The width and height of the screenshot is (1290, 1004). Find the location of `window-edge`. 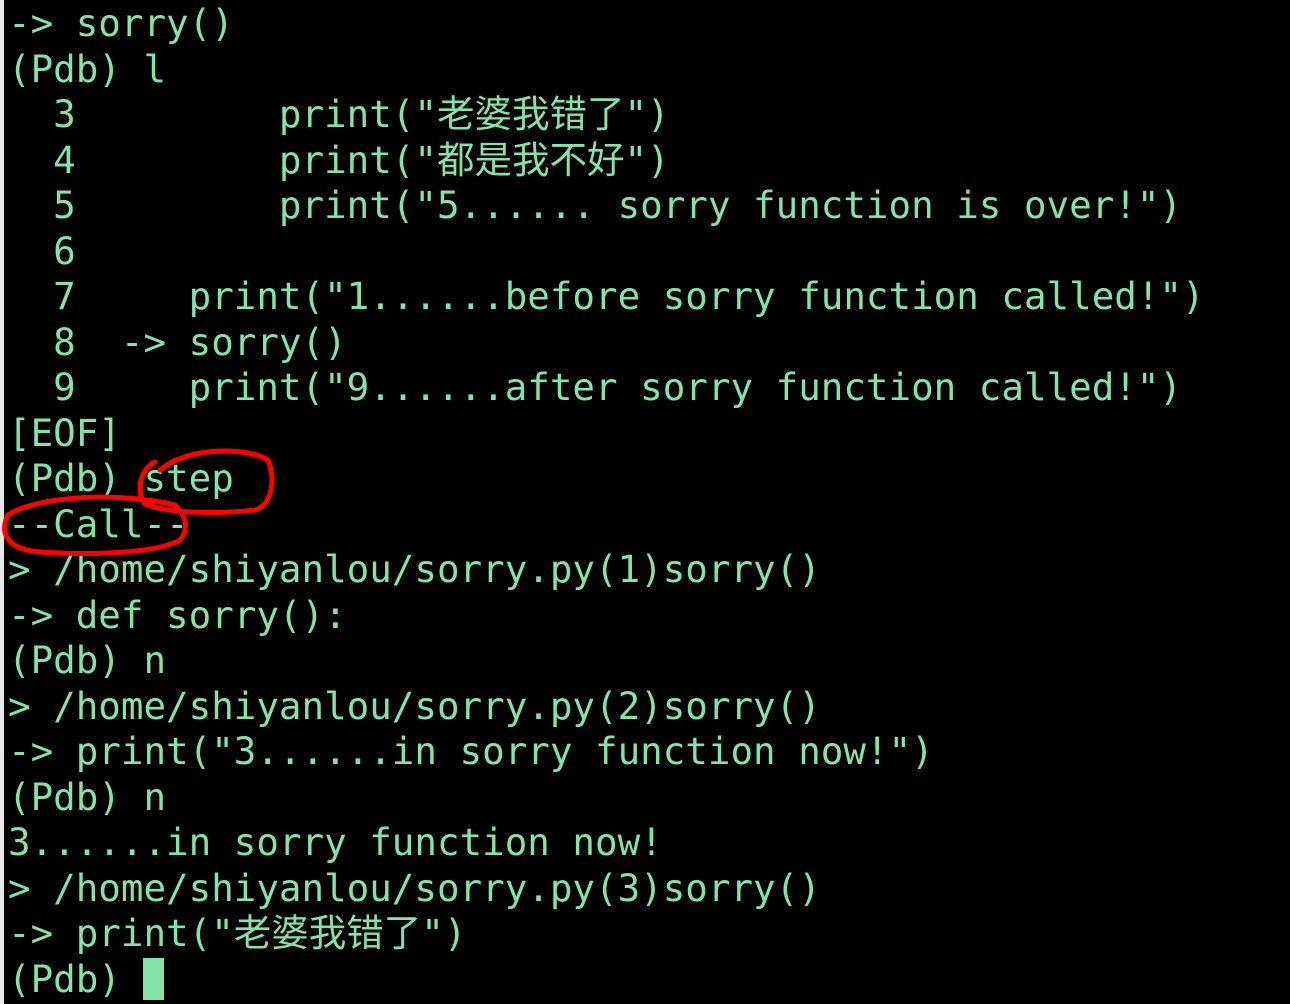

window-edge is located at coordinates (2, 502).